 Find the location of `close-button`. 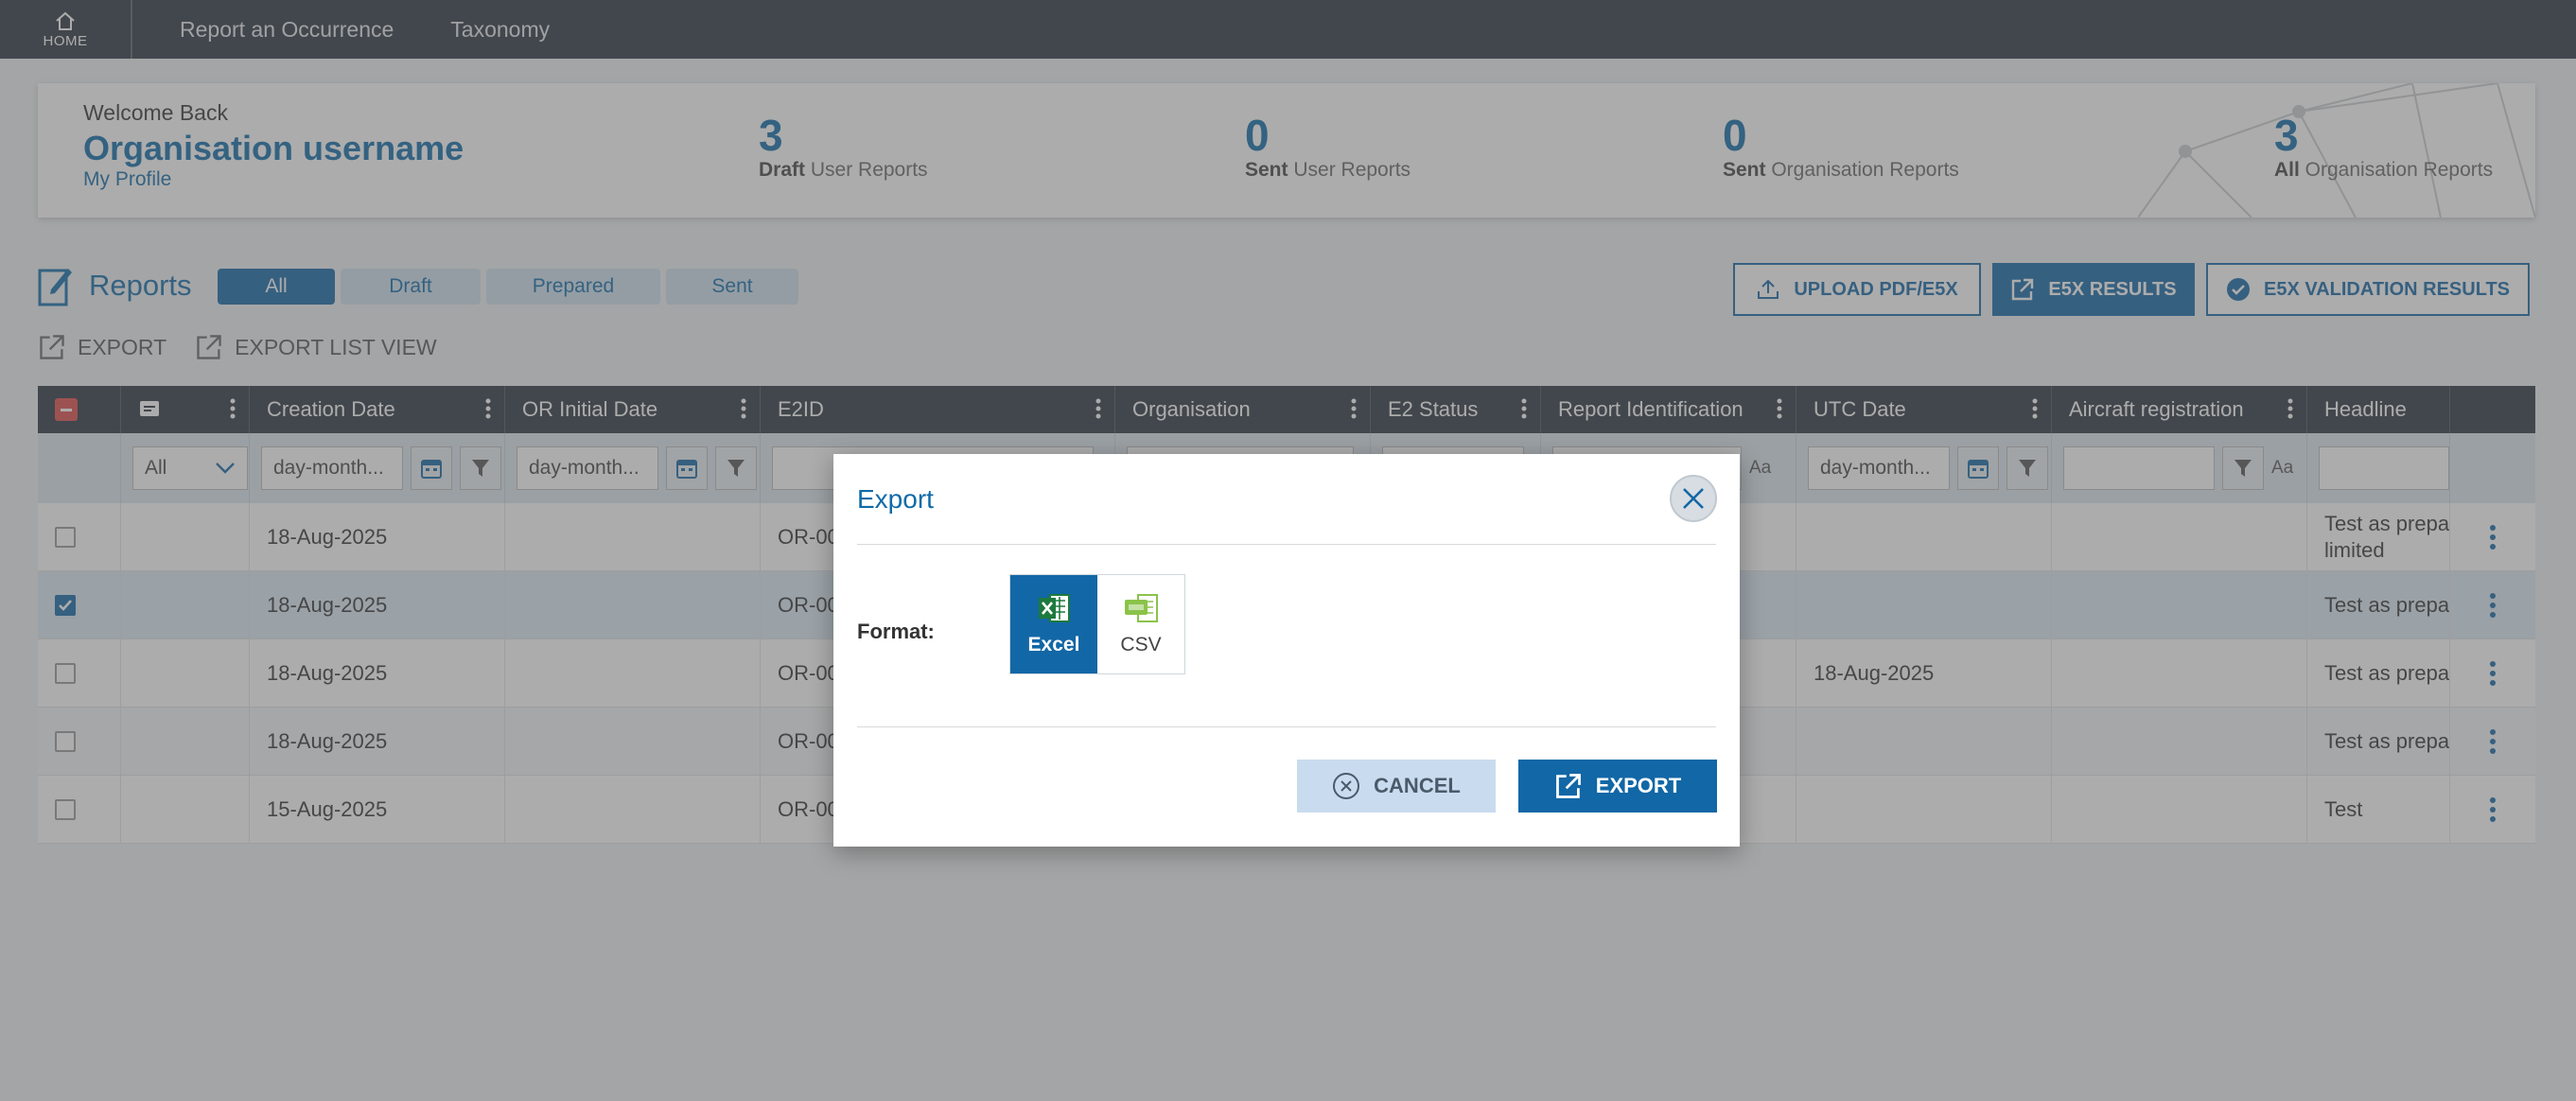

close-button is located at coordinates (1693, 499).